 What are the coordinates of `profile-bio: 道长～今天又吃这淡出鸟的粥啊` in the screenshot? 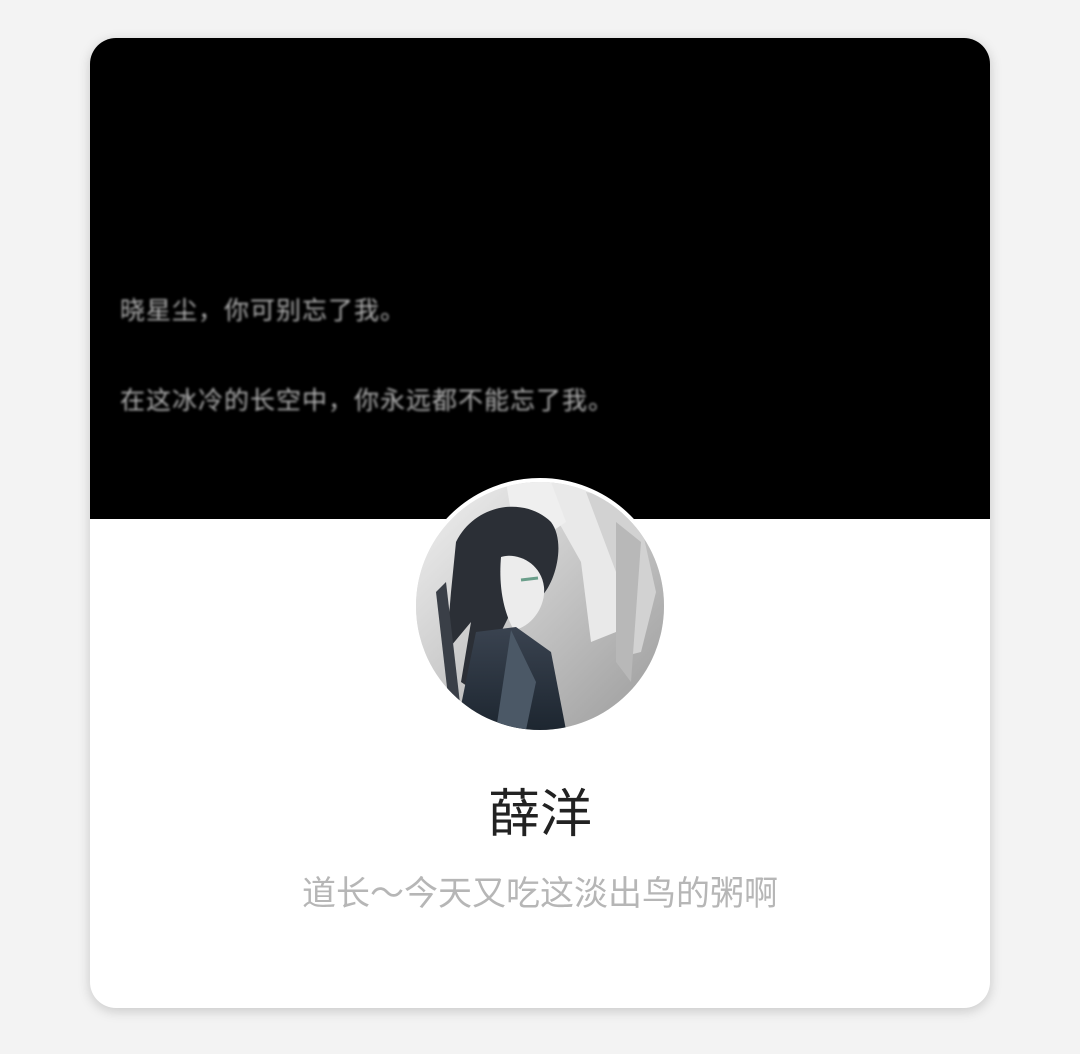 It's located at (540, 894).